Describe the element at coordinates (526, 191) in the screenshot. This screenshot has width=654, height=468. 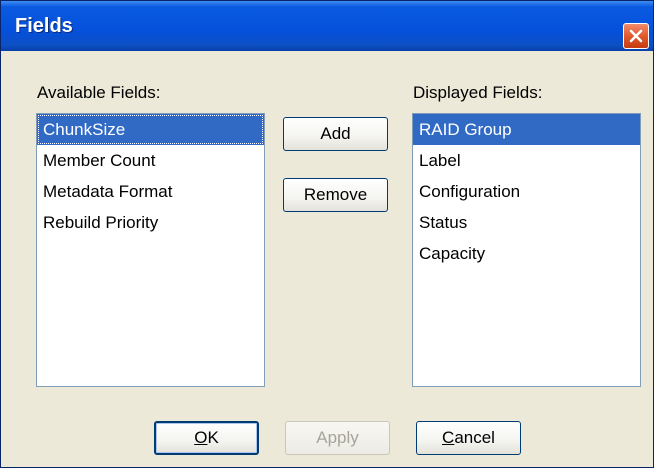
I see `list-item: Configuration` at that location.